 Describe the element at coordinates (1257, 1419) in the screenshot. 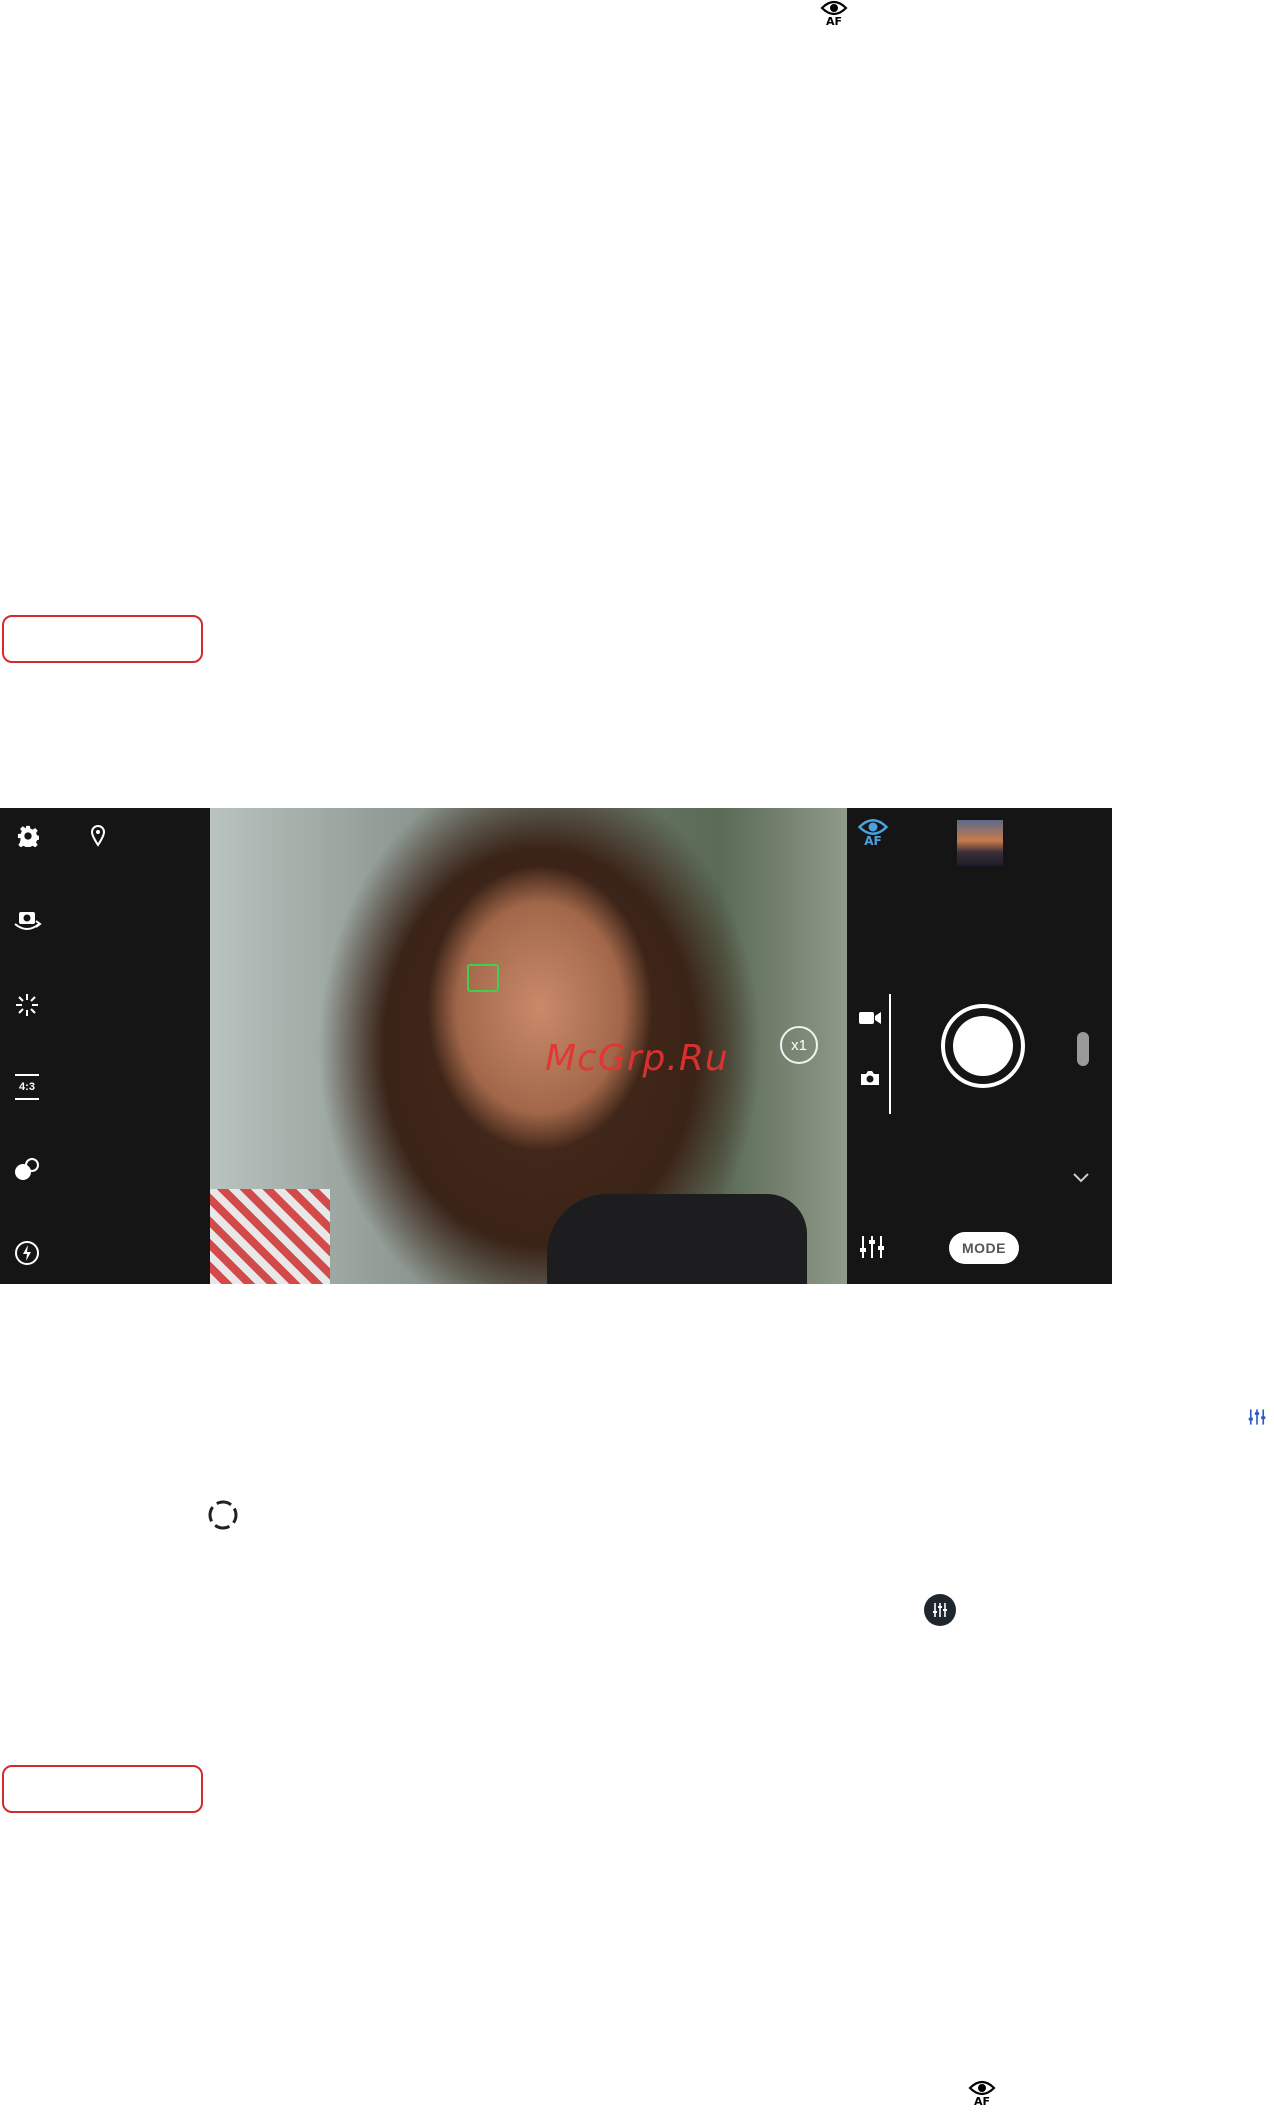

I see `manual-settings-small-icon` at that location.